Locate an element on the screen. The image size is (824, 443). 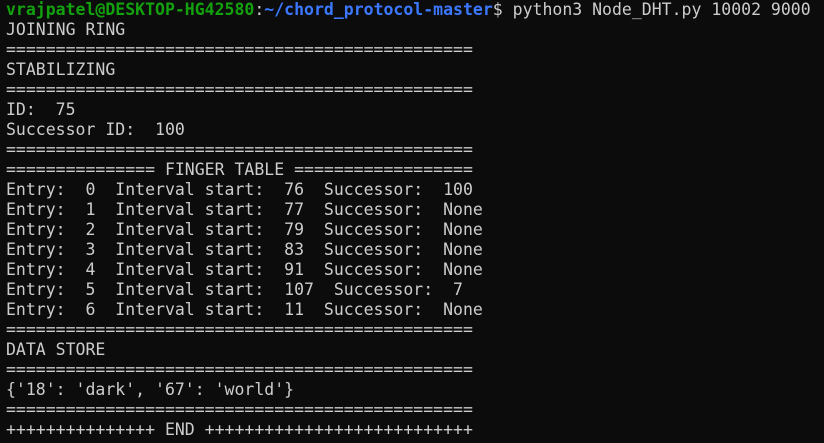
prompt-path: ~/chord_protocol-master is located at coordinates (378, 9).